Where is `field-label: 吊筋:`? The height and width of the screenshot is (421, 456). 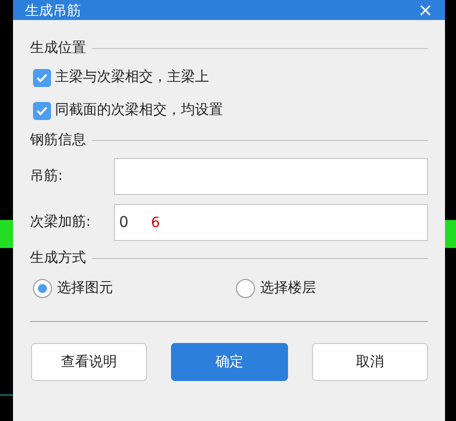
field-label: 吊筋: is located at coordinates (47, 176).